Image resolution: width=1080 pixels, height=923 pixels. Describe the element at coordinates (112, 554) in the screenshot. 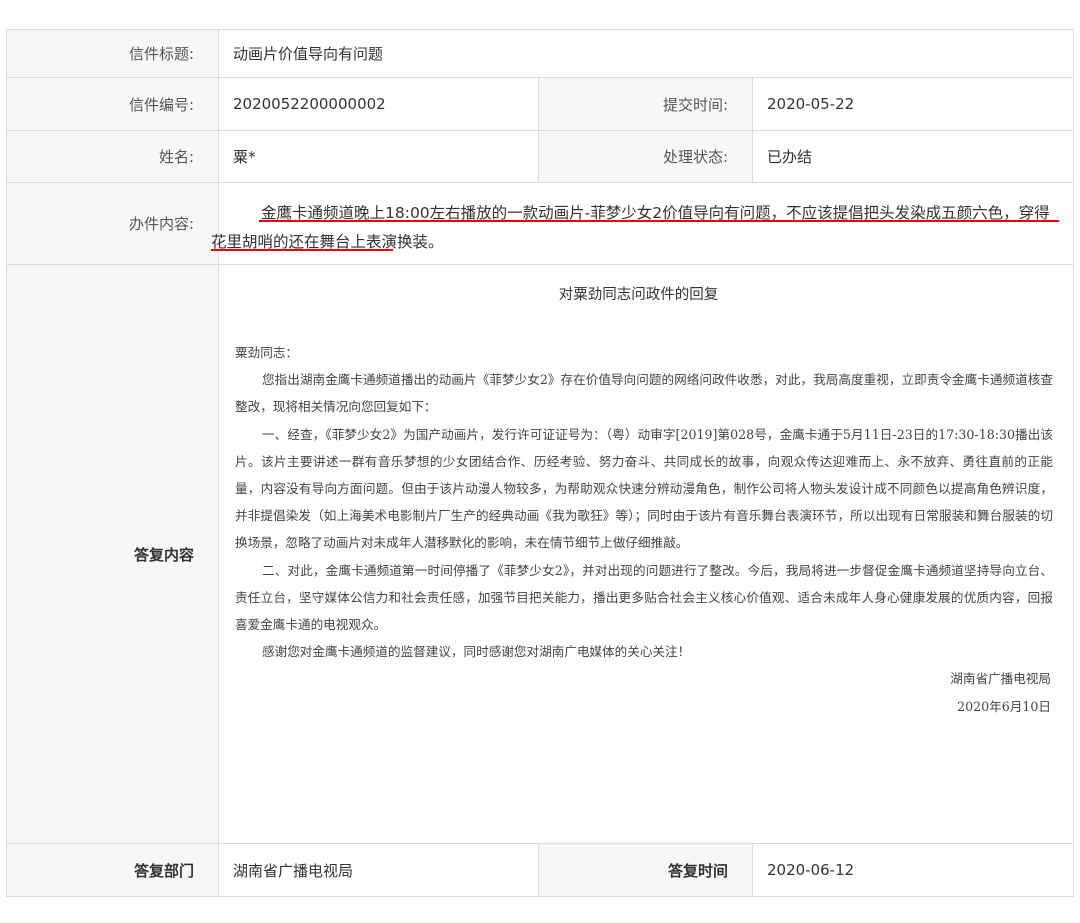

I see `reply-label: 答复内容` at that location.